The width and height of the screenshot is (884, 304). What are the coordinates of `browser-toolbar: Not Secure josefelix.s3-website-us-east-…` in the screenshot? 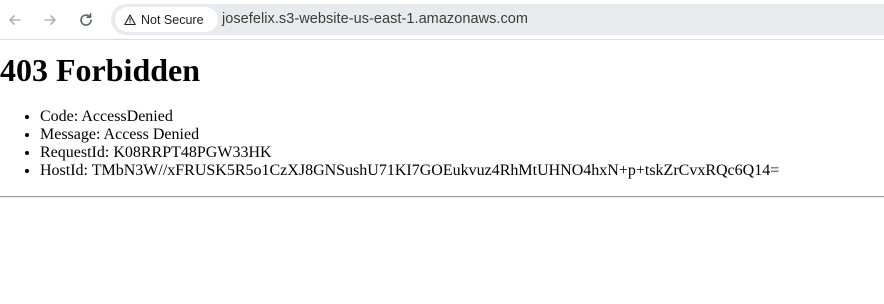 It's located at (442, 20).